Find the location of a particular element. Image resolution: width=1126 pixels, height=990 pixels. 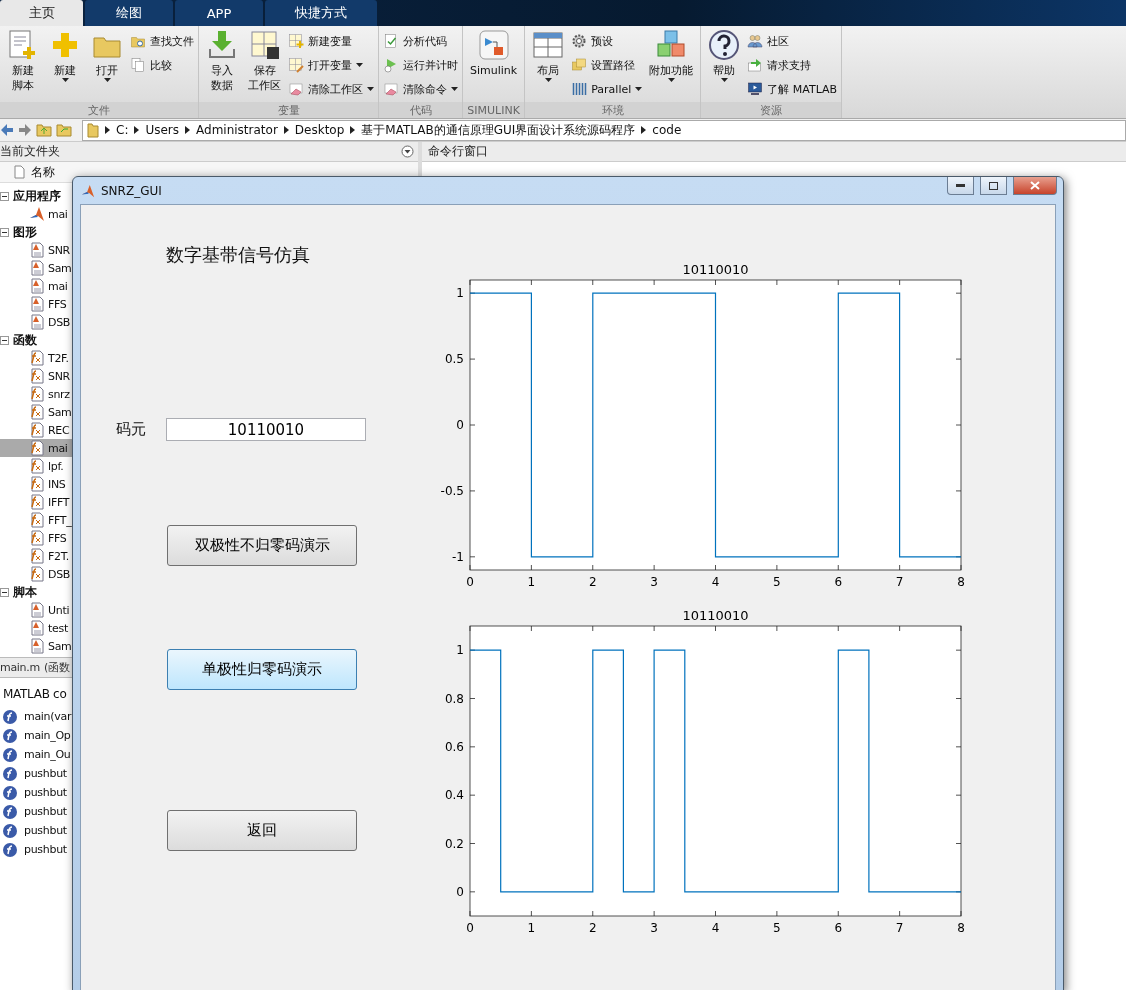

field-label: 码元 is located at coordinates (131, 429).